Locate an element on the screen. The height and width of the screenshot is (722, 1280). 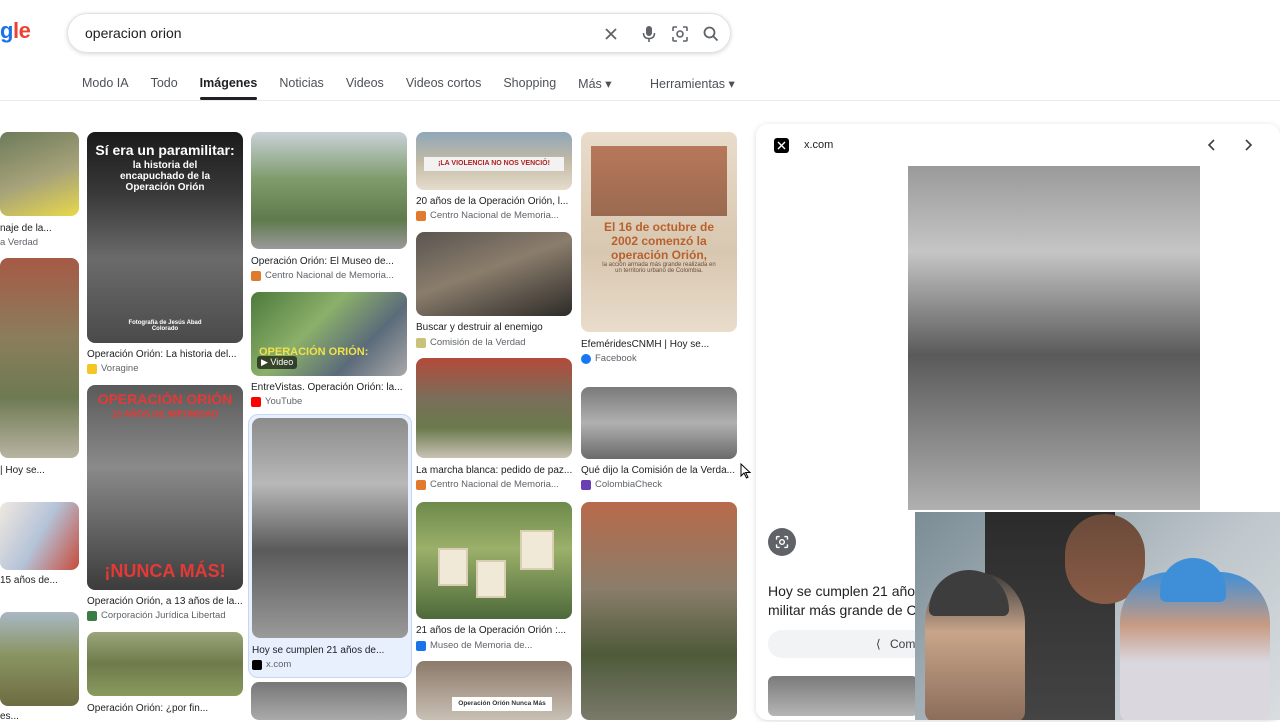
result-source: x.com is located at coordinates (271, 664).